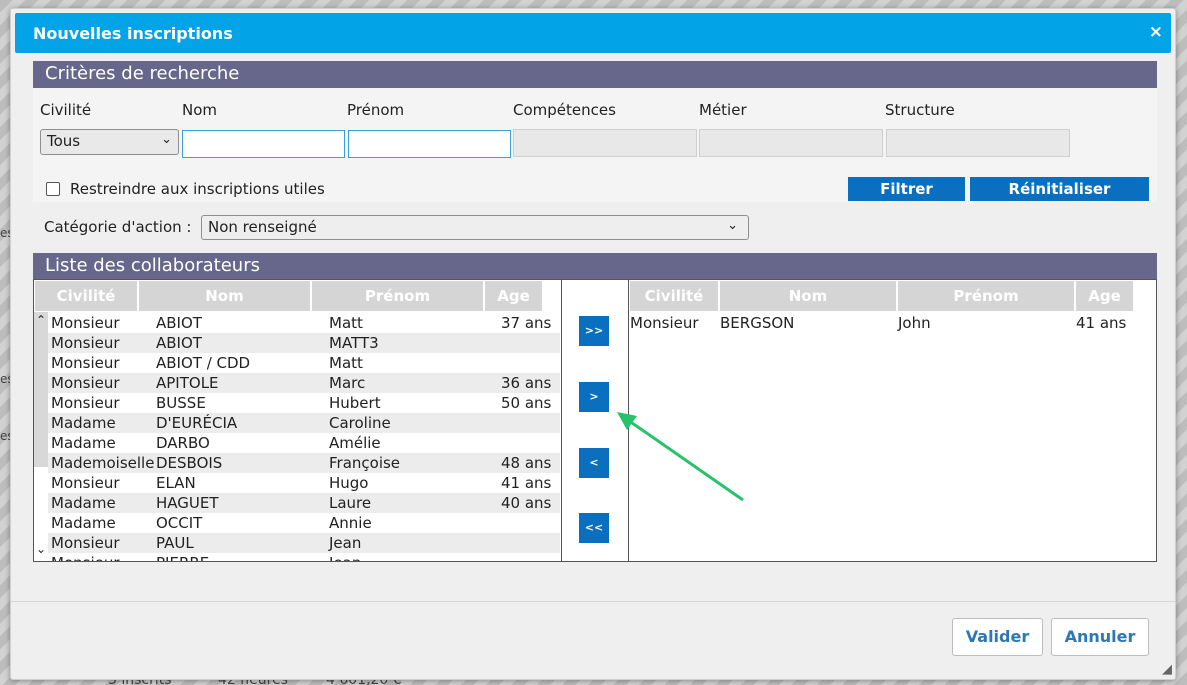  Describe the element at coordinates (723, 110) in the screenshot. I see `metier-label: Métier` at that location.